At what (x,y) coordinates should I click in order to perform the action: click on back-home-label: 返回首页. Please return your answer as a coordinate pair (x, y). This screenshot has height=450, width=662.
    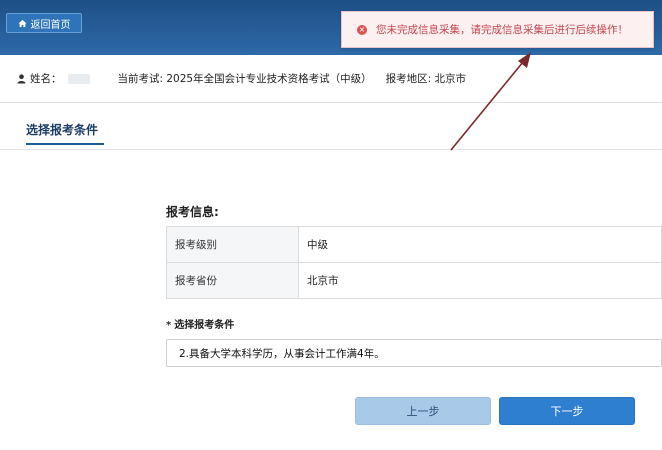
    Looking at the image, I should click on (50, 25).